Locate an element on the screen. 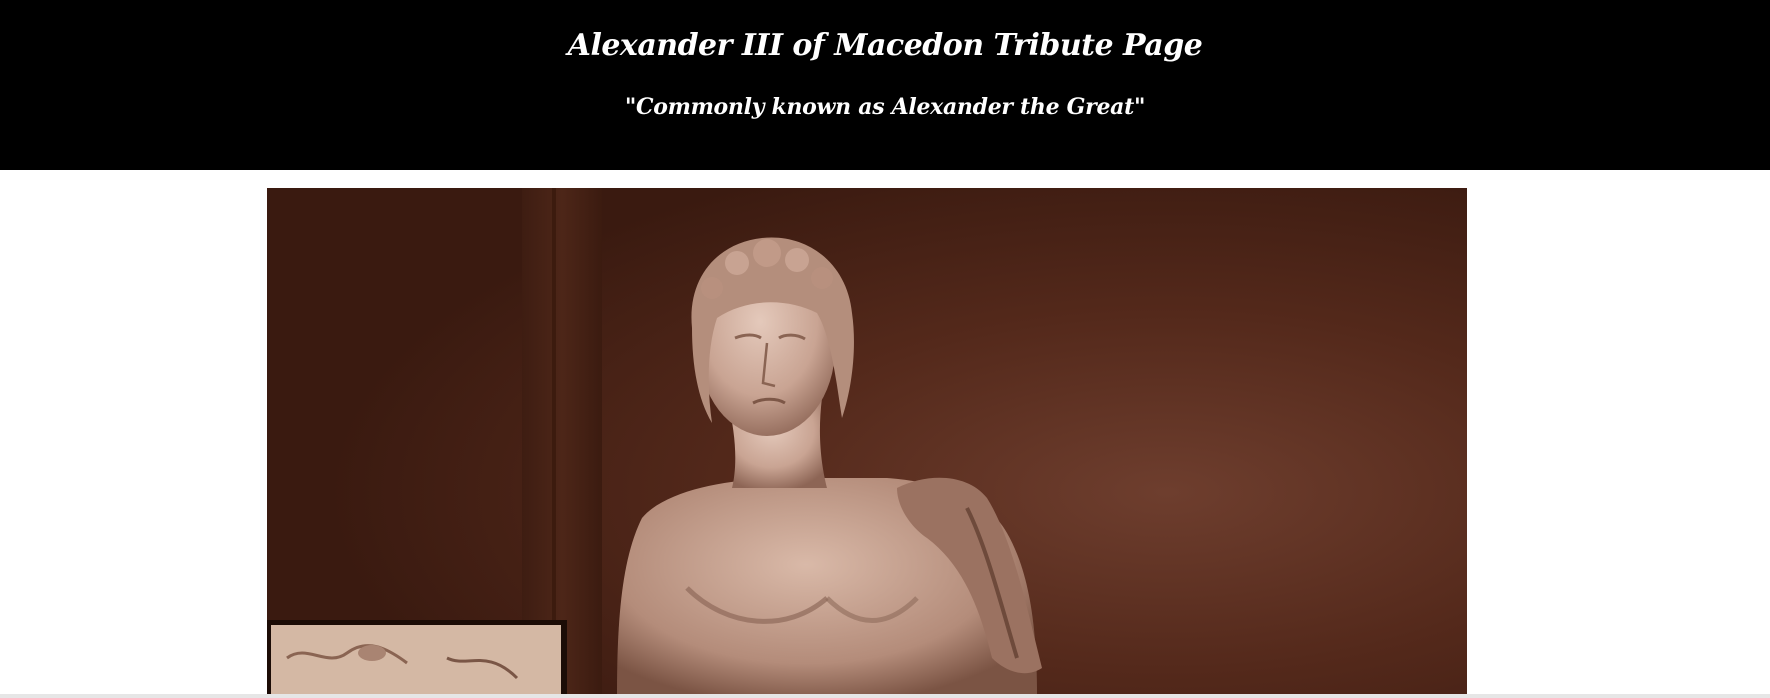  page-bottom-border is located at coordinates (885, 696).